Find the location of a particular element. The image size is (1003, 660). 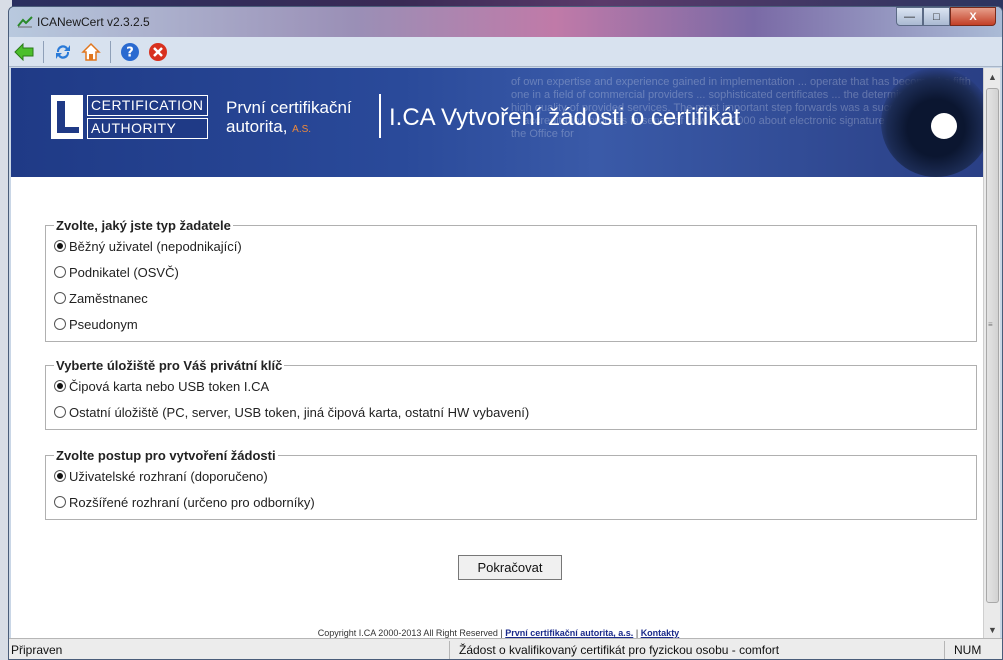

scroll-up-icon: ▲ is located at coordinates (992, 76).